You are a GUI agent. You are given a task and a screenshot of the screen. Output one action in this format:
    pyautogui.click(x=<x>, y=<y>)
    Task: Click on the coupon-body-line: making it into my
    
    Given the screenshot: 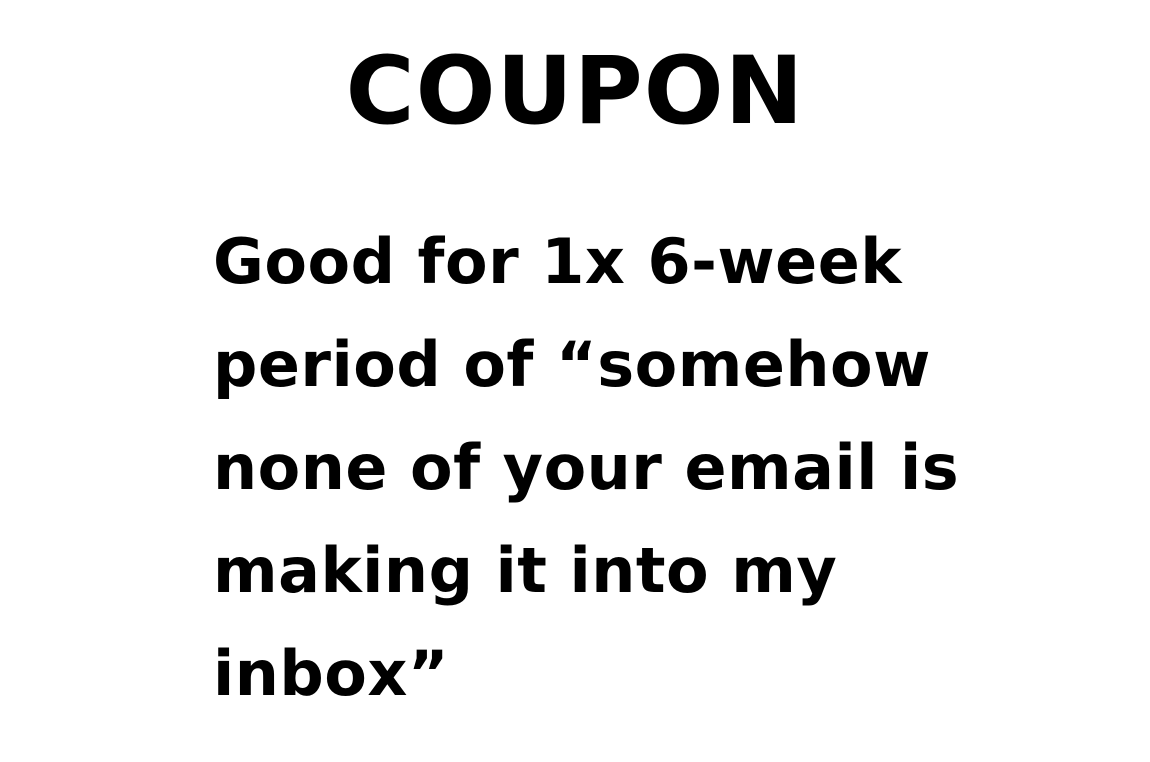 What is the action you would take?
    pyautogui.click(x=525, y=570)
    